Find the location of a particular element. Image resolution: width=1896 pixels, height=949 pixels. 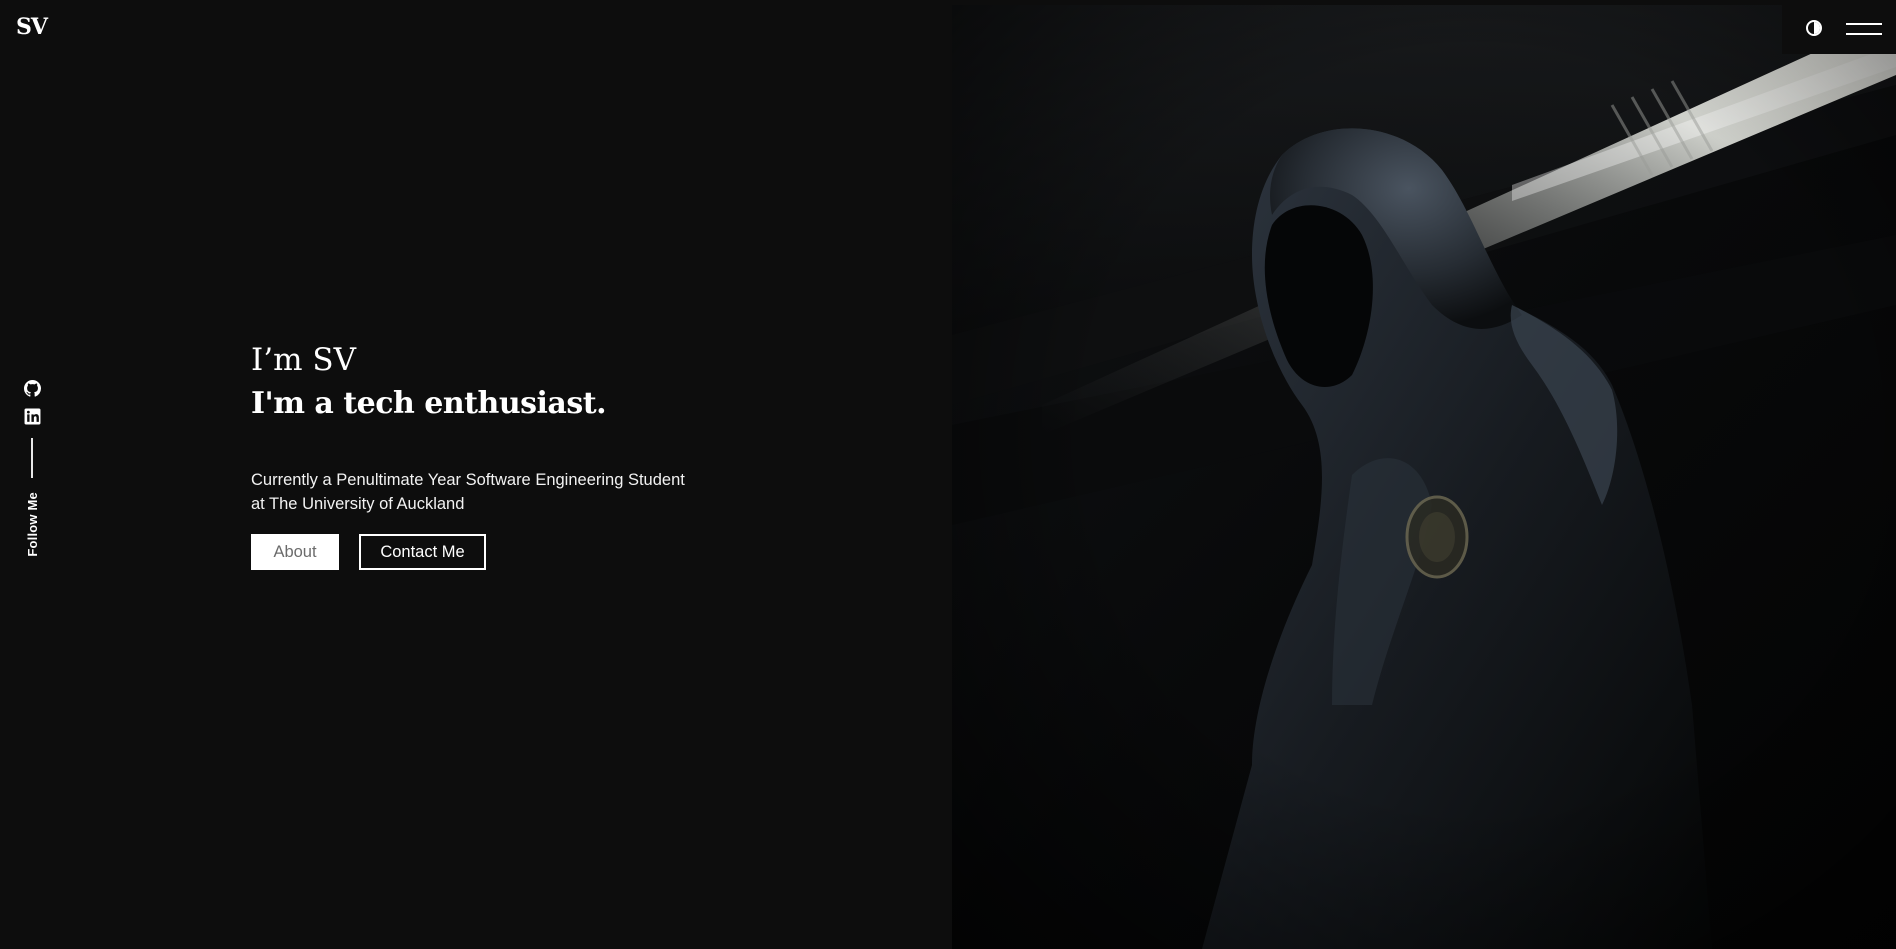

rail-divider is located at coordinates (32, 458).